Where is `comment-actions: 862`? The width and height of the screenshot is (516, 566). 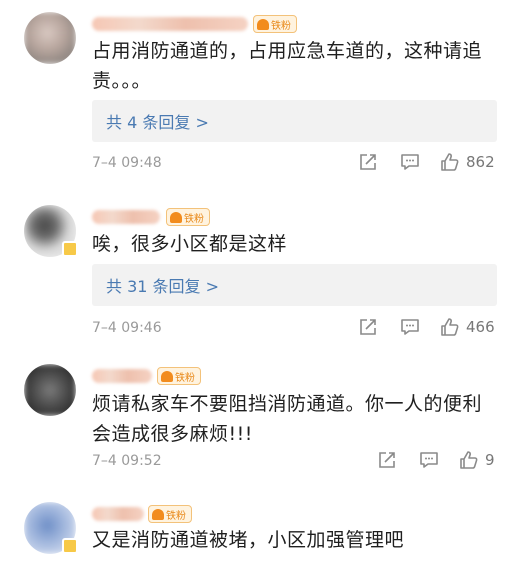 comment-actions: 862 is located at coordinates (426, 162).